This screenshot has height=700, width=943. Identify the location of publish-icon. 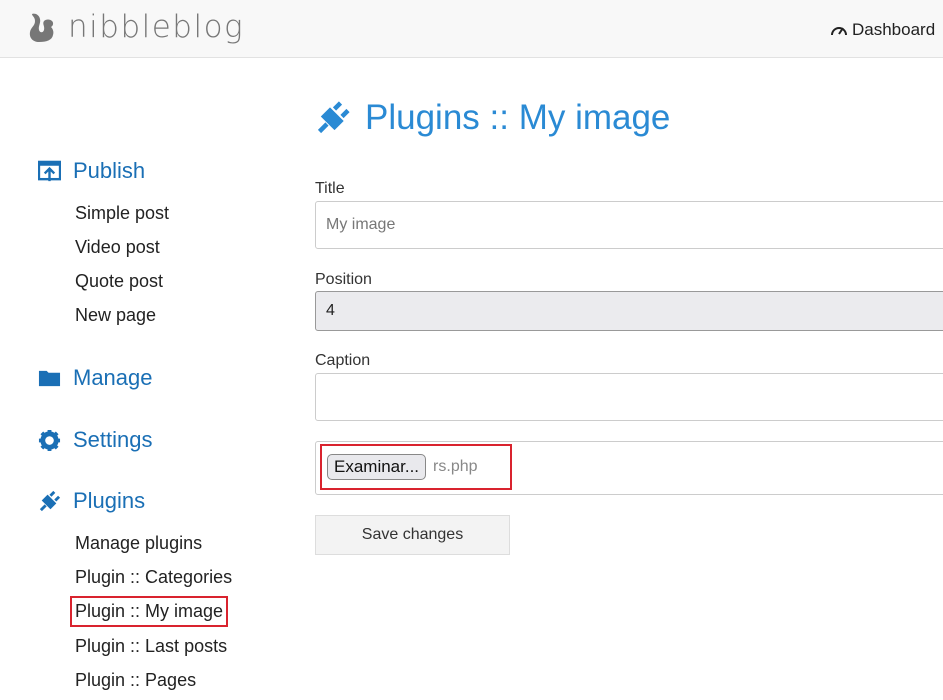
(49, 170).